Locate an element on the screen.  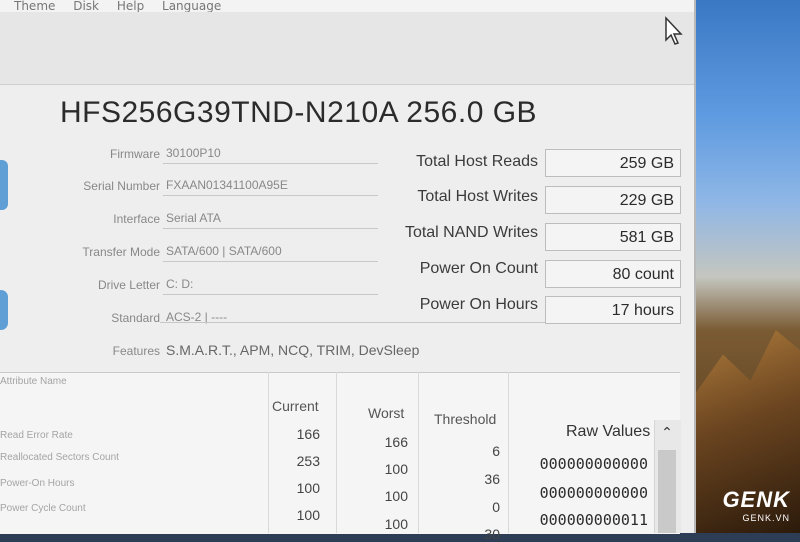
threshold-cell: 0 is located at coordinates (496, 507).